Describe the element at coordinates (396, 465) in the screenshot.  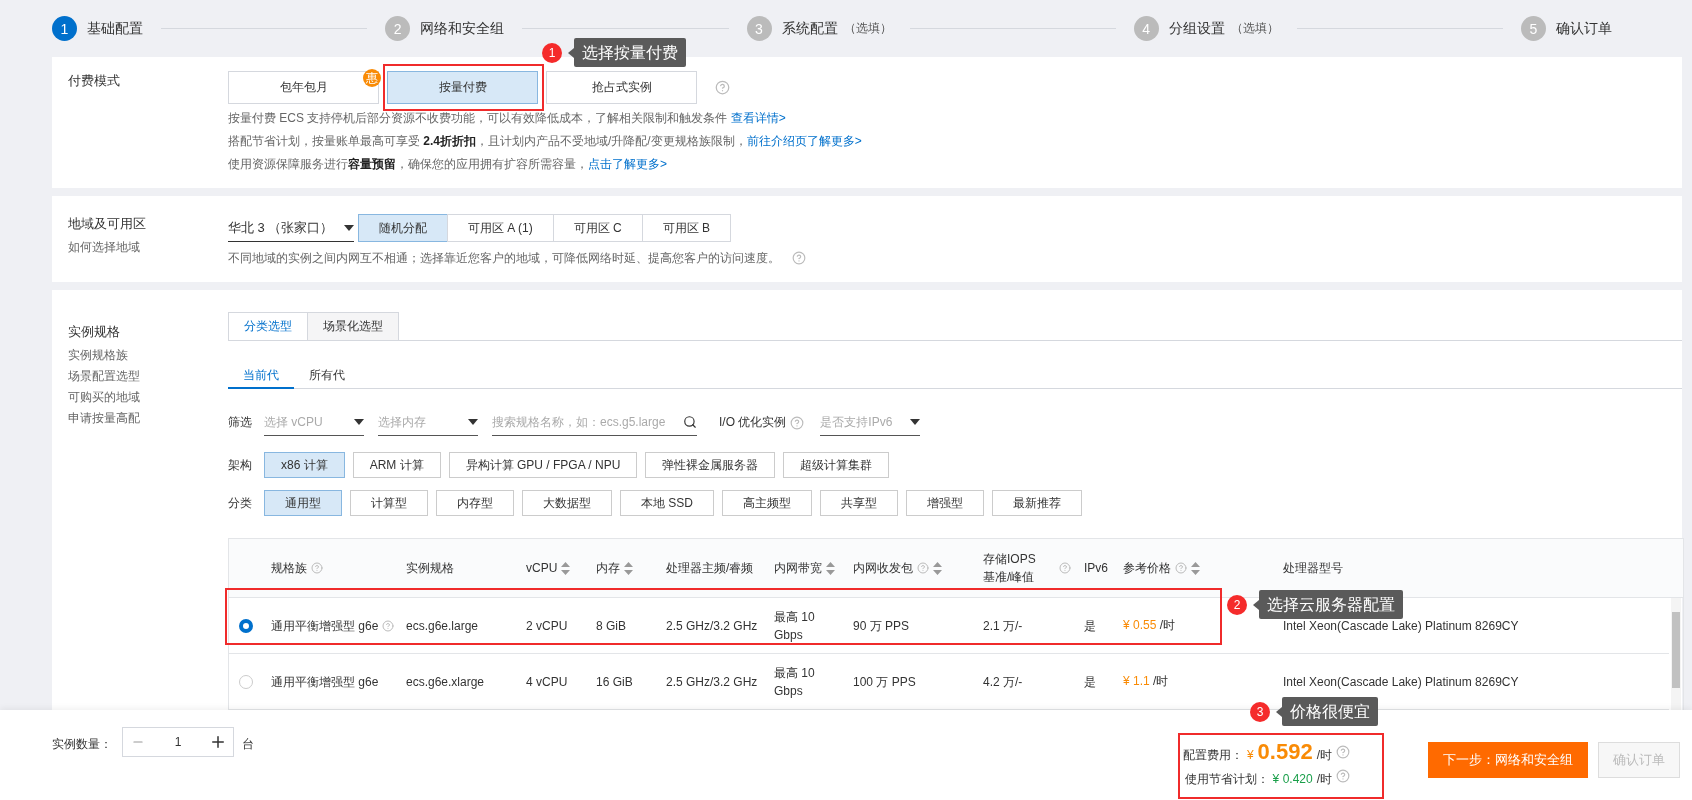
I see `architecture-option: ARM 计算` at that location.